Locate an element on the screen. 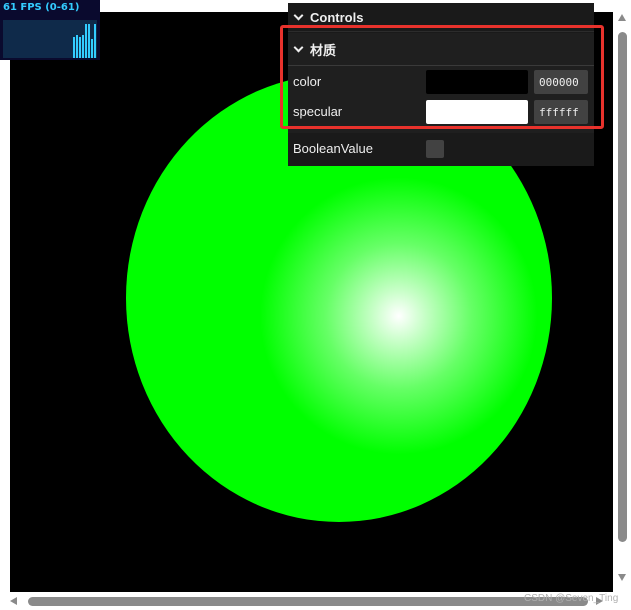 This screenshot has width=631, height=610. chevron-down-icon is located at coordinates (298, 15).